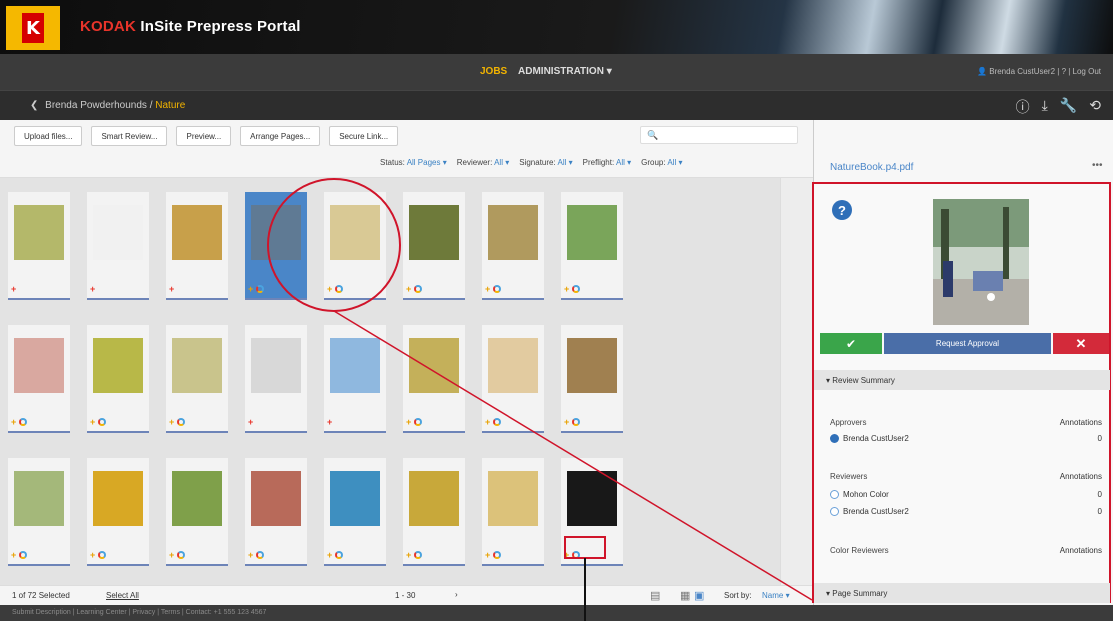 The width and height of the screenshot is (1113, 621). Describe the element at coordinates (483, 162) in the screenshot. I see `filter-1: Reviewer: All ▾` at that location.